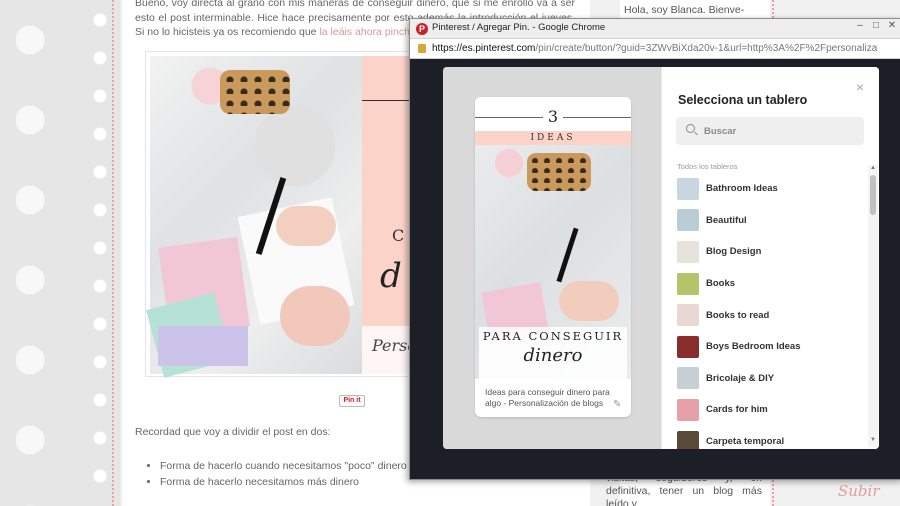 This screenshot has height=506, width=900. Describe the element at coordinates (617, 404) in the screenshot. I see `pencil-icon: ✎` at that location.